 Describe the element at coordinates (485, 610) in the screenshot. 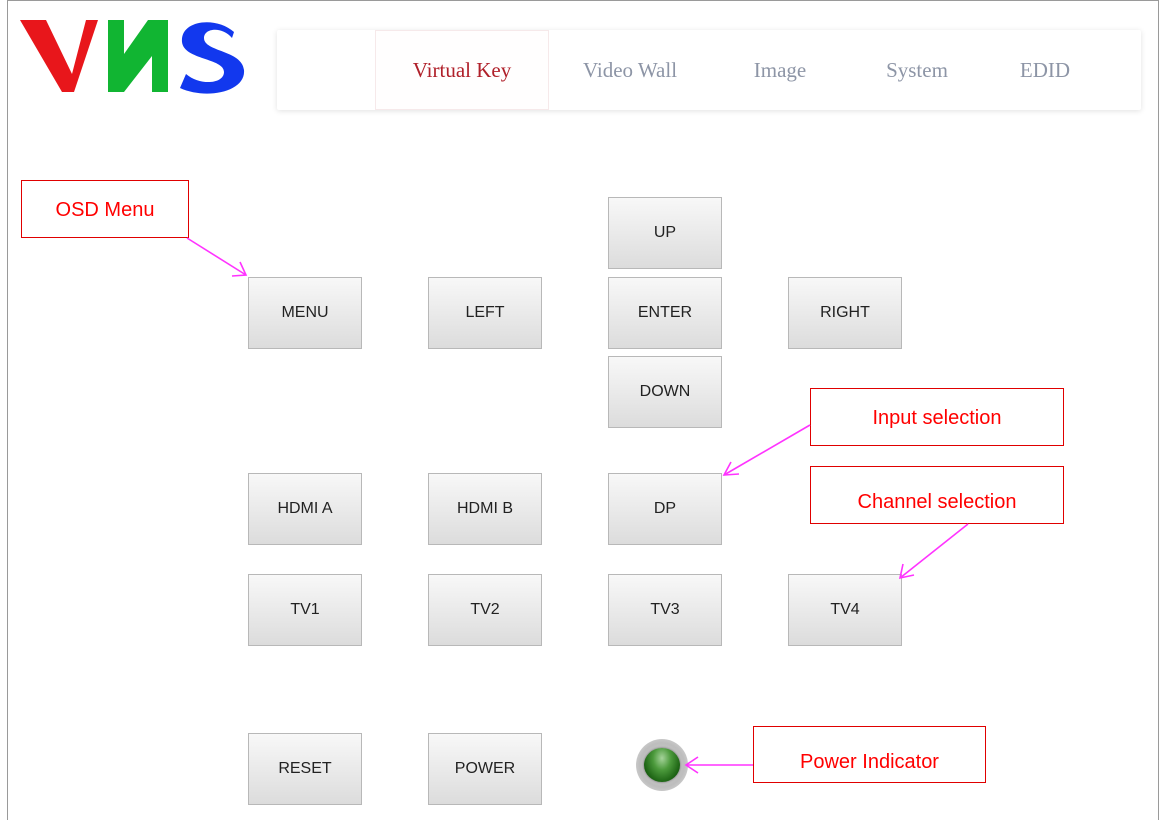

I see `tv2-button: TV2` at that location.